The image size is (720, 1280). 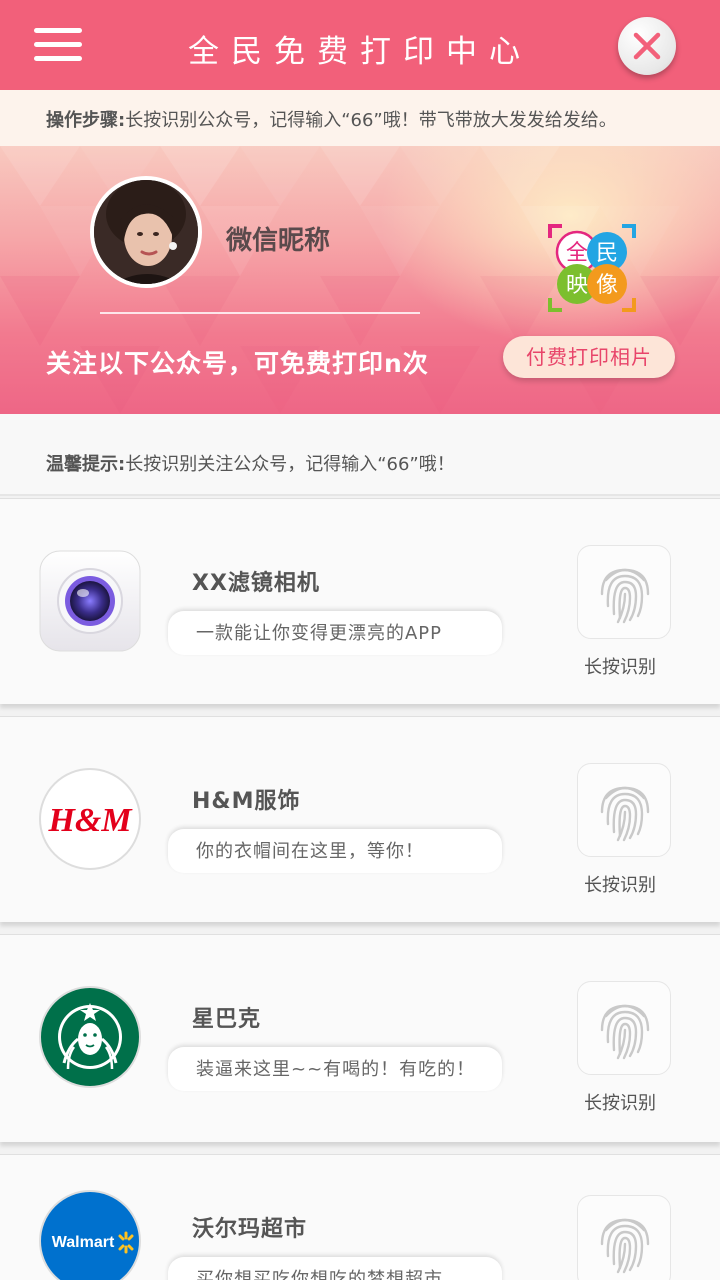 What do you see at coordinates (607, 253) in the screenshot?
I see `logo-char-2: 民` at bounding box center [607, 253].